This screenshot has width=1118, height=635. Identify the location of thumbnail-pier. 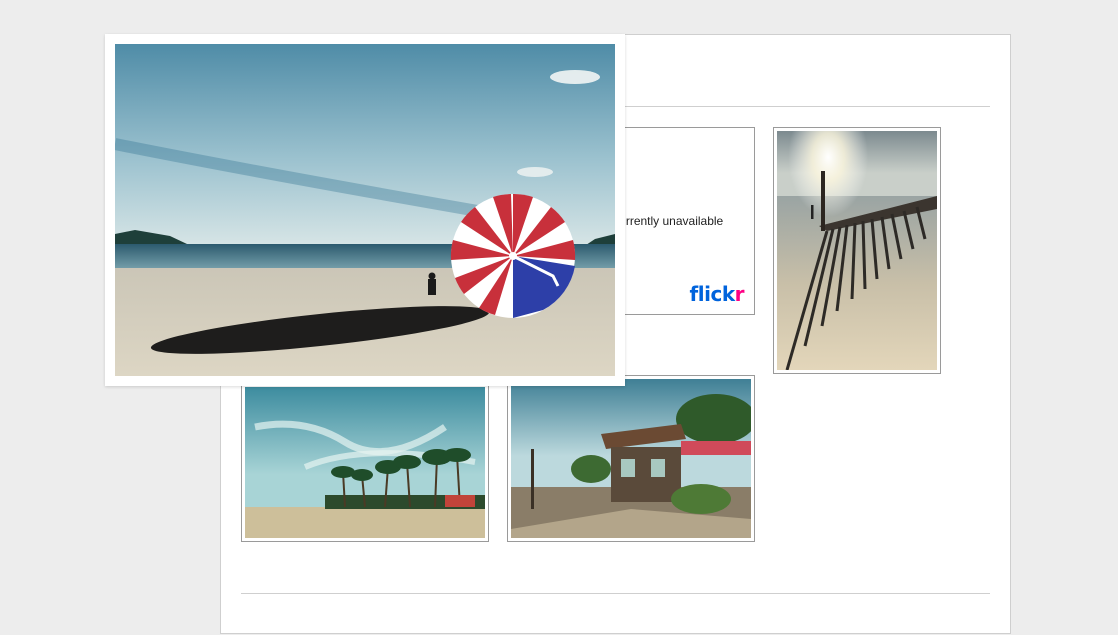
(857, 250).